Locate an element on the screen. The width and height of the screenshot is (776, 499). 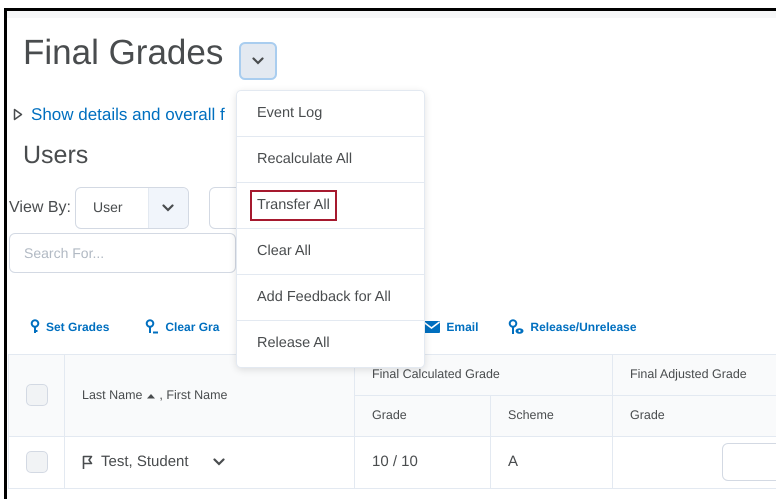
student-name: Test, Student is located at coordinates (145, 462).